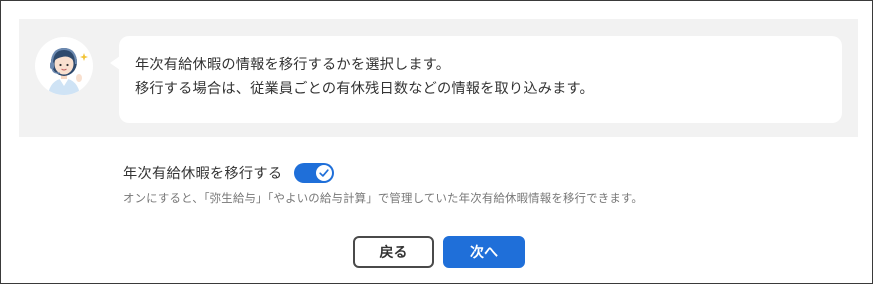 This screenshot has width=873, height=284. I want to click on support-operator-avatar-icon, so click(64, 66).